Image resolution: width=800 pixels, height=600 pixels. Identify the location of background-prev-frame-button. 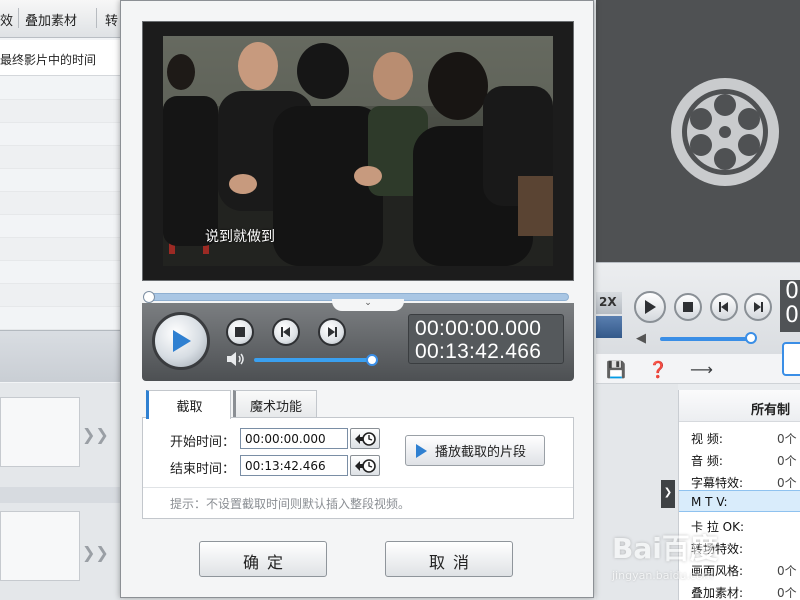
(724, 307).